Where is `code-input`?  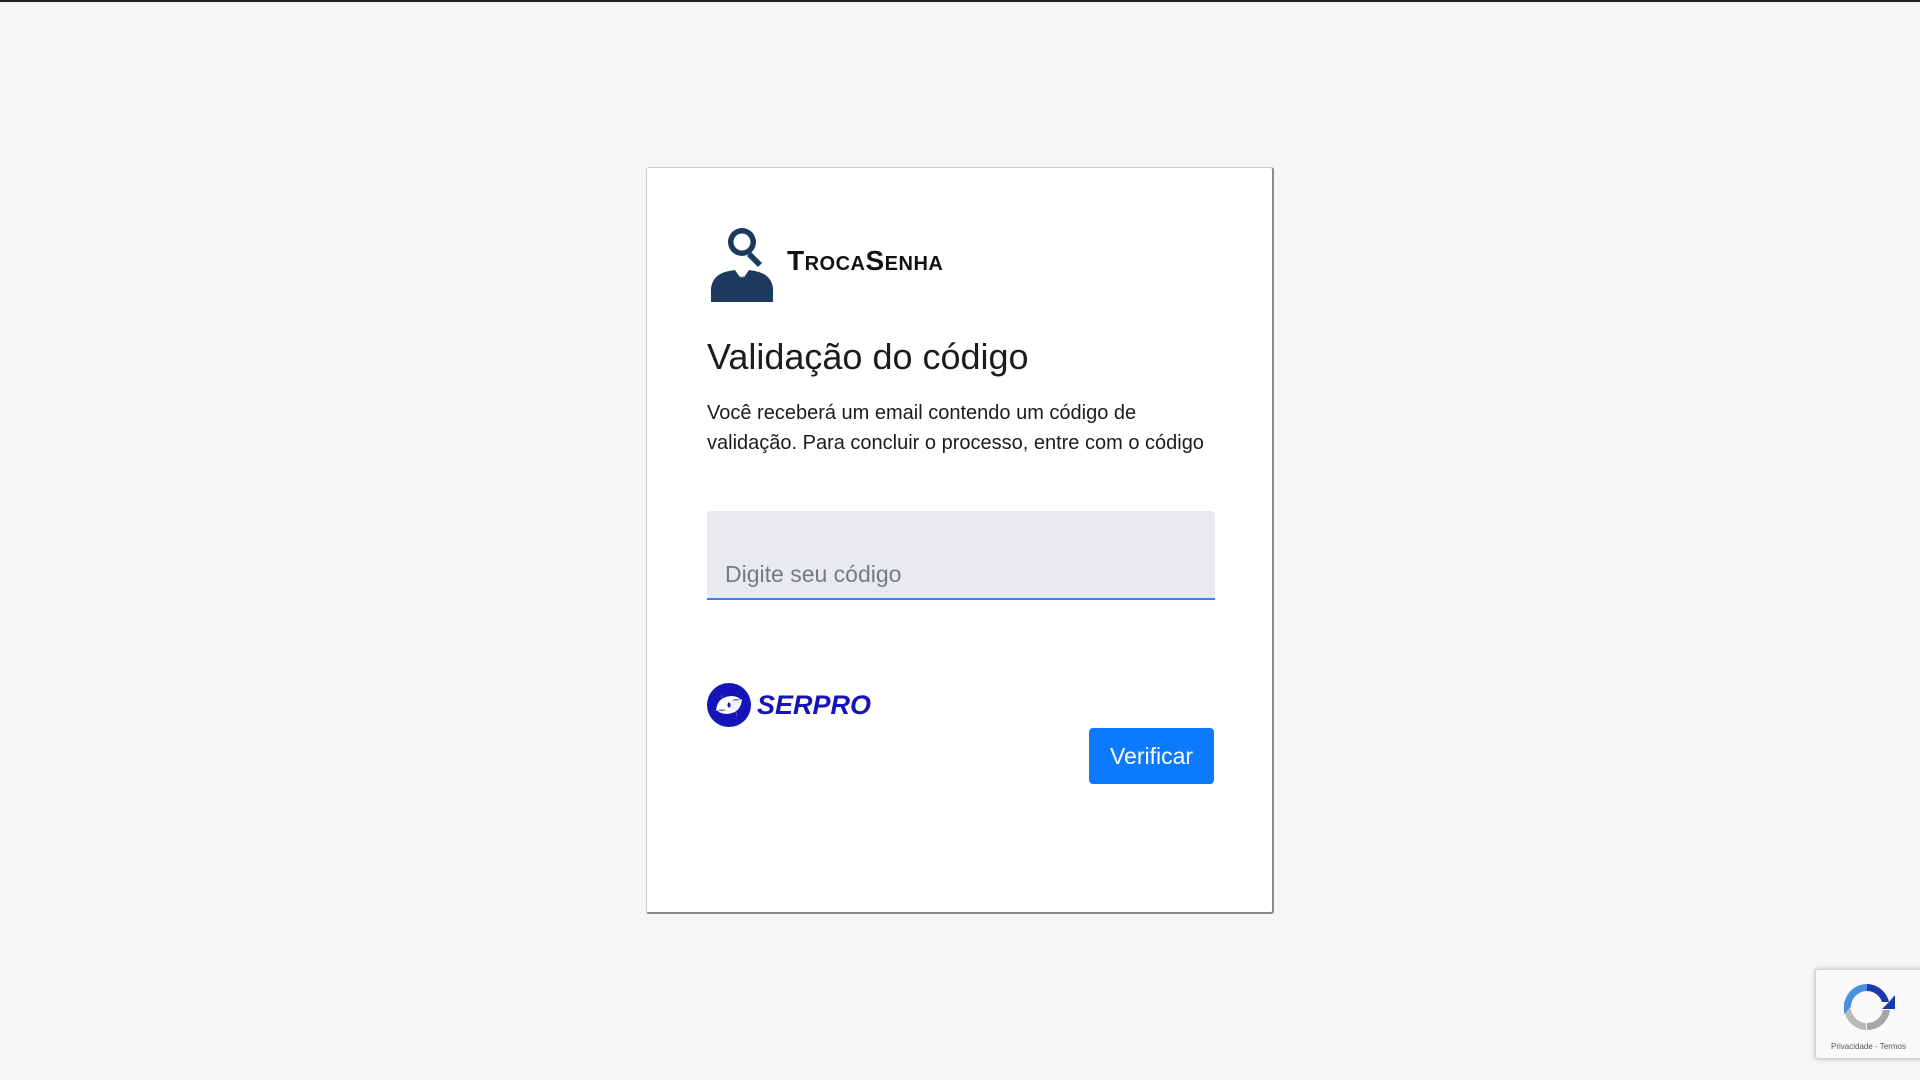 code-input is located at coordinates (961, 554).